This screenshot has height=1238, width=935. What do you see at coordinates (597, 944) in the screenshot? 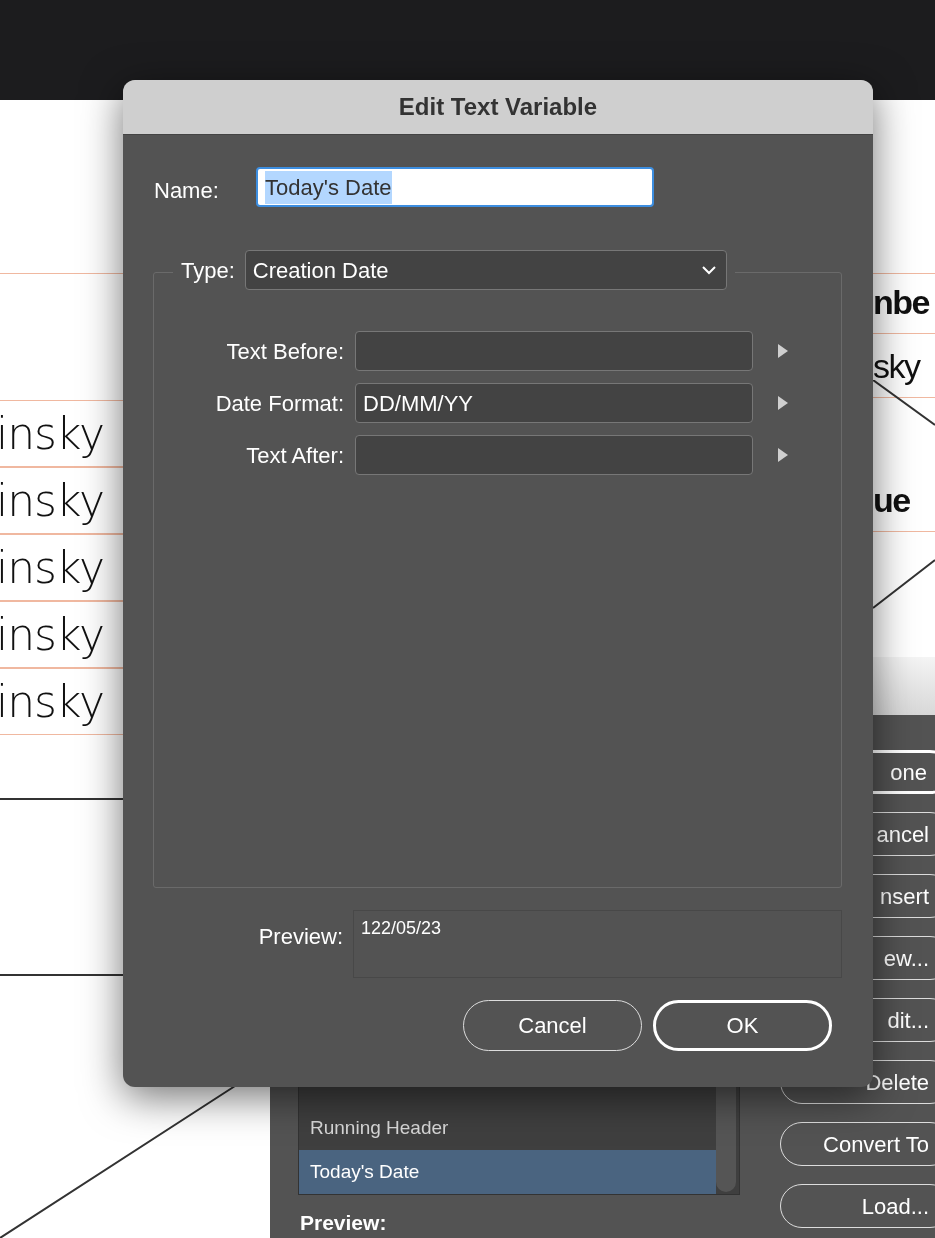
I see `preview-box: 122/05/23` at bounding box center [597, 944].